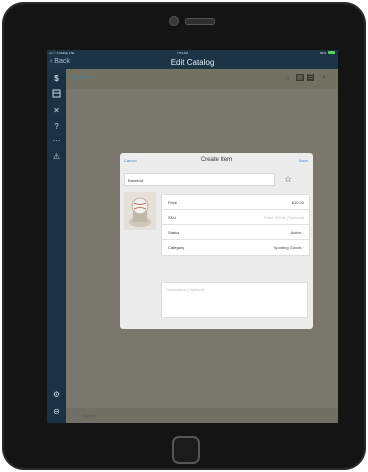 Image resolution: width=368 pixels, height=472 pixels. What do you see at coordinates (140, 211) in the screenshot?
I see `item-image` at bounding box center [140, 211].